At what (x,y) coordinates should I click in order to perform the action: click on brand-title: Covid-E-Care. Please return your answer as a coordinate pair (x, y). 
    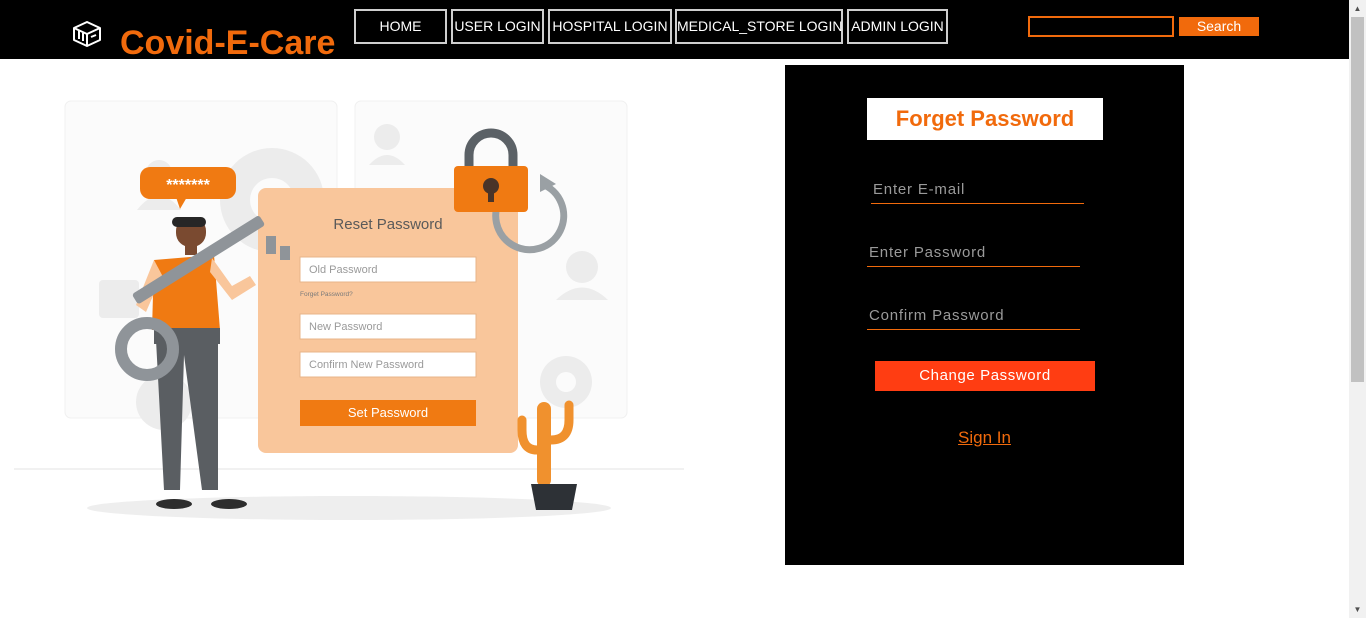
    Looking at the image, I should click on (228, 43).